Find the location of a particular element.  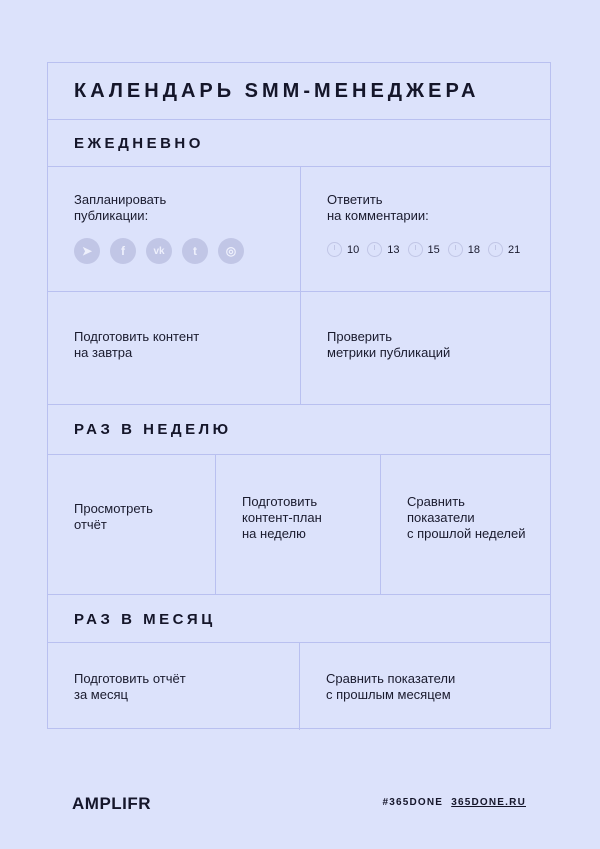

reply-comments-cell: Ответить на комментарии: 10 13 15 18 21 is located at coordinates (425, 229).